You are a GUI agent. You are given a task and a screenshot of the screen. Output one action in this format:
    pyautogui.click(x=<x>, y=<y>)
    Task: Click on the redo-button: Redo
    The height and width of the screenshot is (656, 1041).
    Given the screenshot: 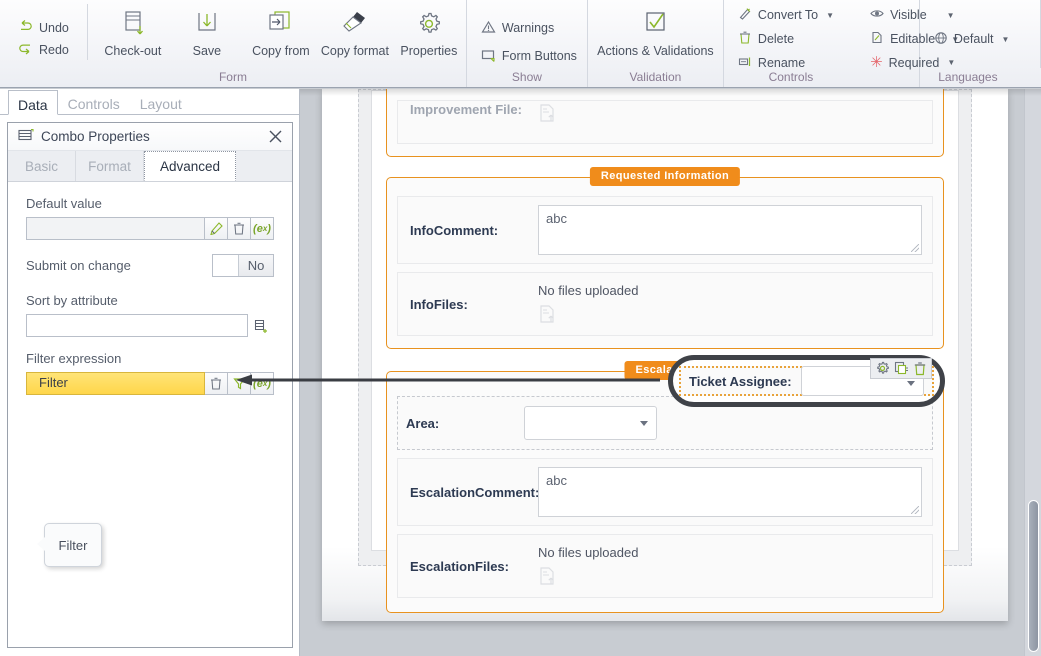 What is the action you would take?
    pyautogui.click(x=43, y=50)
    